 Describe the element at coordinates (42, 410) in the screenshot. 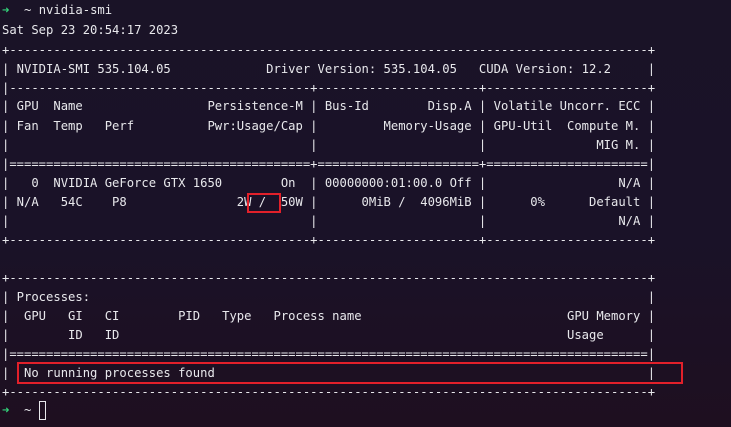

I see `text-cursor` at that location.